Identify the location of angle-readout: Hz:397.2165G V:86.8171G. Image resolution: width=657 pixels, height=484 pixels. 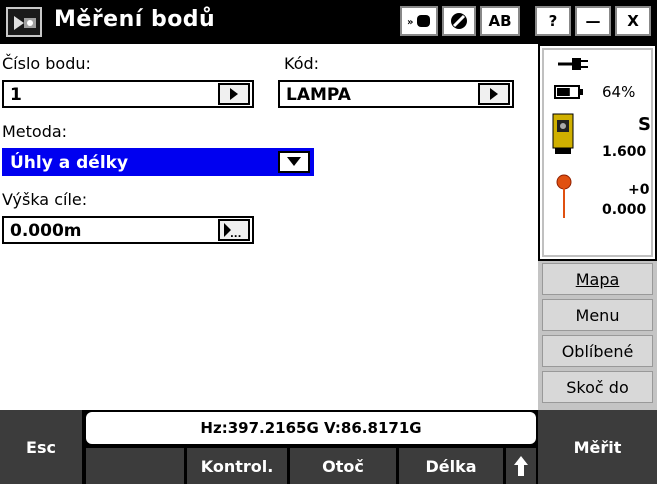
(311, 428).